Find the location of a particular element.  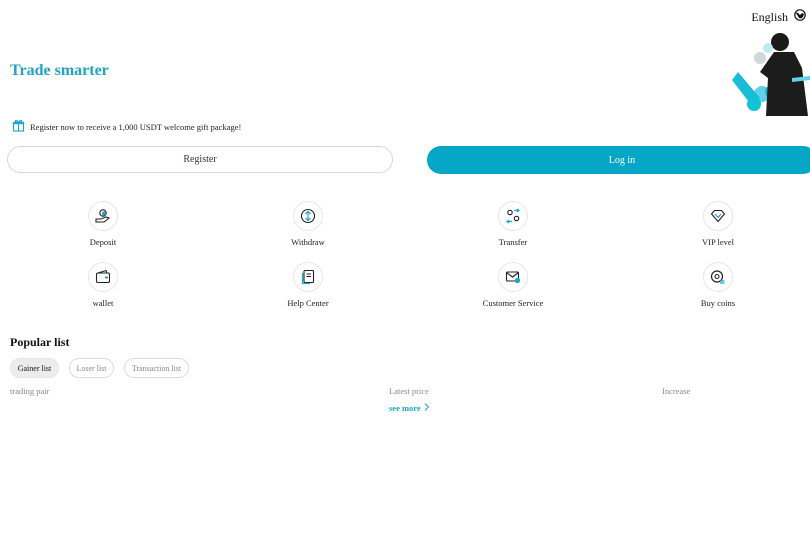

see-more-label: see more is located at coordinates (405, 408).